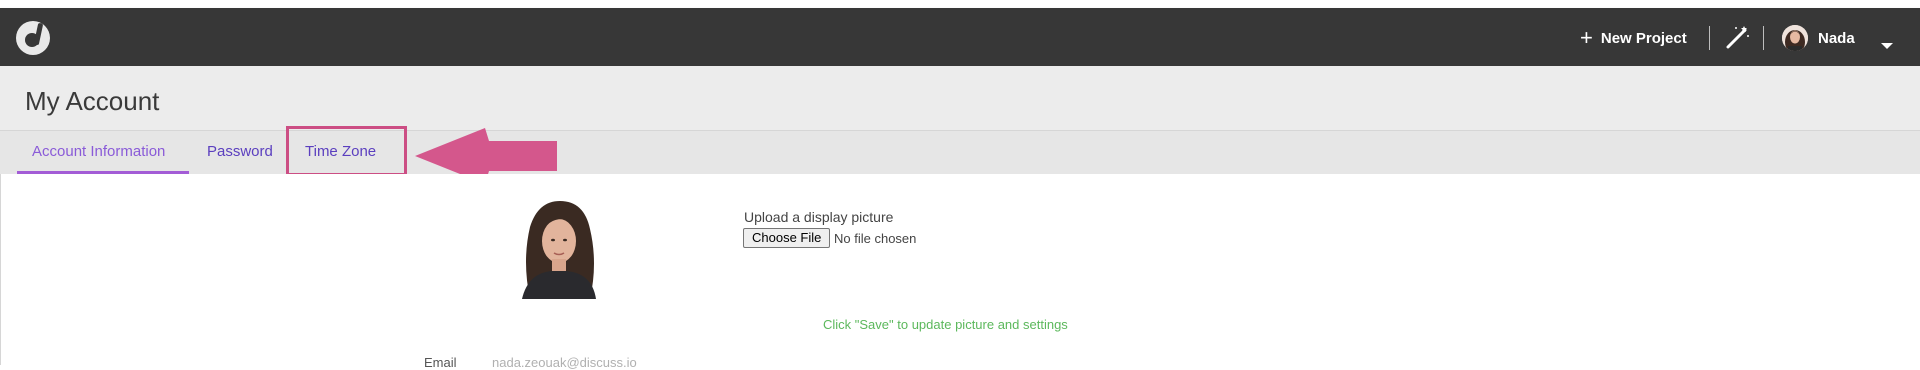 The width and height of the screenshot is (1920, 370). What do you see at coordinates (564, 362) in the screenshot?
I see `email-field: nada.zeouak@discuss.io` at bounding box center [564, 362].